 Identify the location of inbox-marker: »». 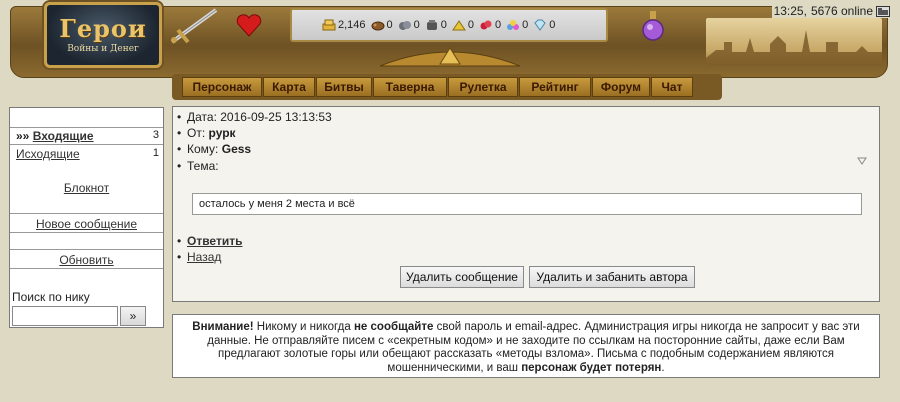
(23, 136).